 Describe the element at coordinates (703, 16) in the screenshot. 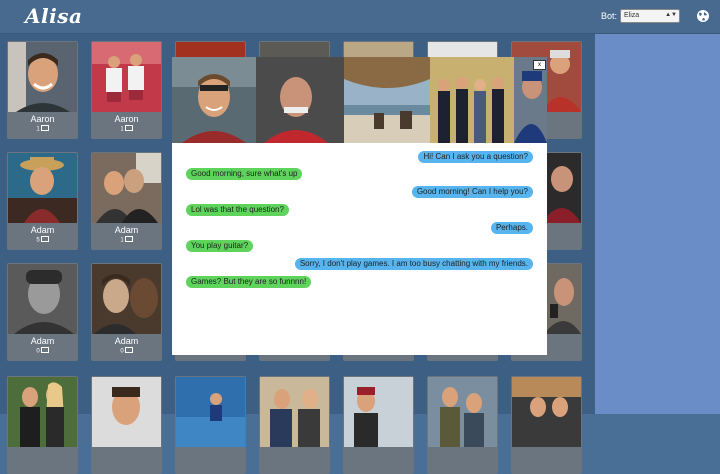

I see `globe-icon` at that location.